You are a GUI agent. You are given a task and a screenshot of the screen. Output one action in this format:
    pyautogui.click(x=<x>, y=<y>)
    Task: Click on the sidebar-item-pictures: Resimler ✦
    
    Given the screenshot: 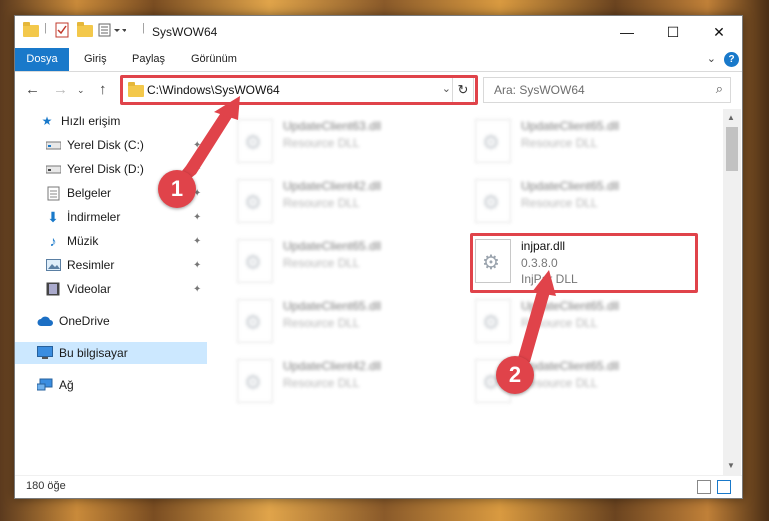 What is the action you would take?
    pyautogui.click(x=111, y=265)
    